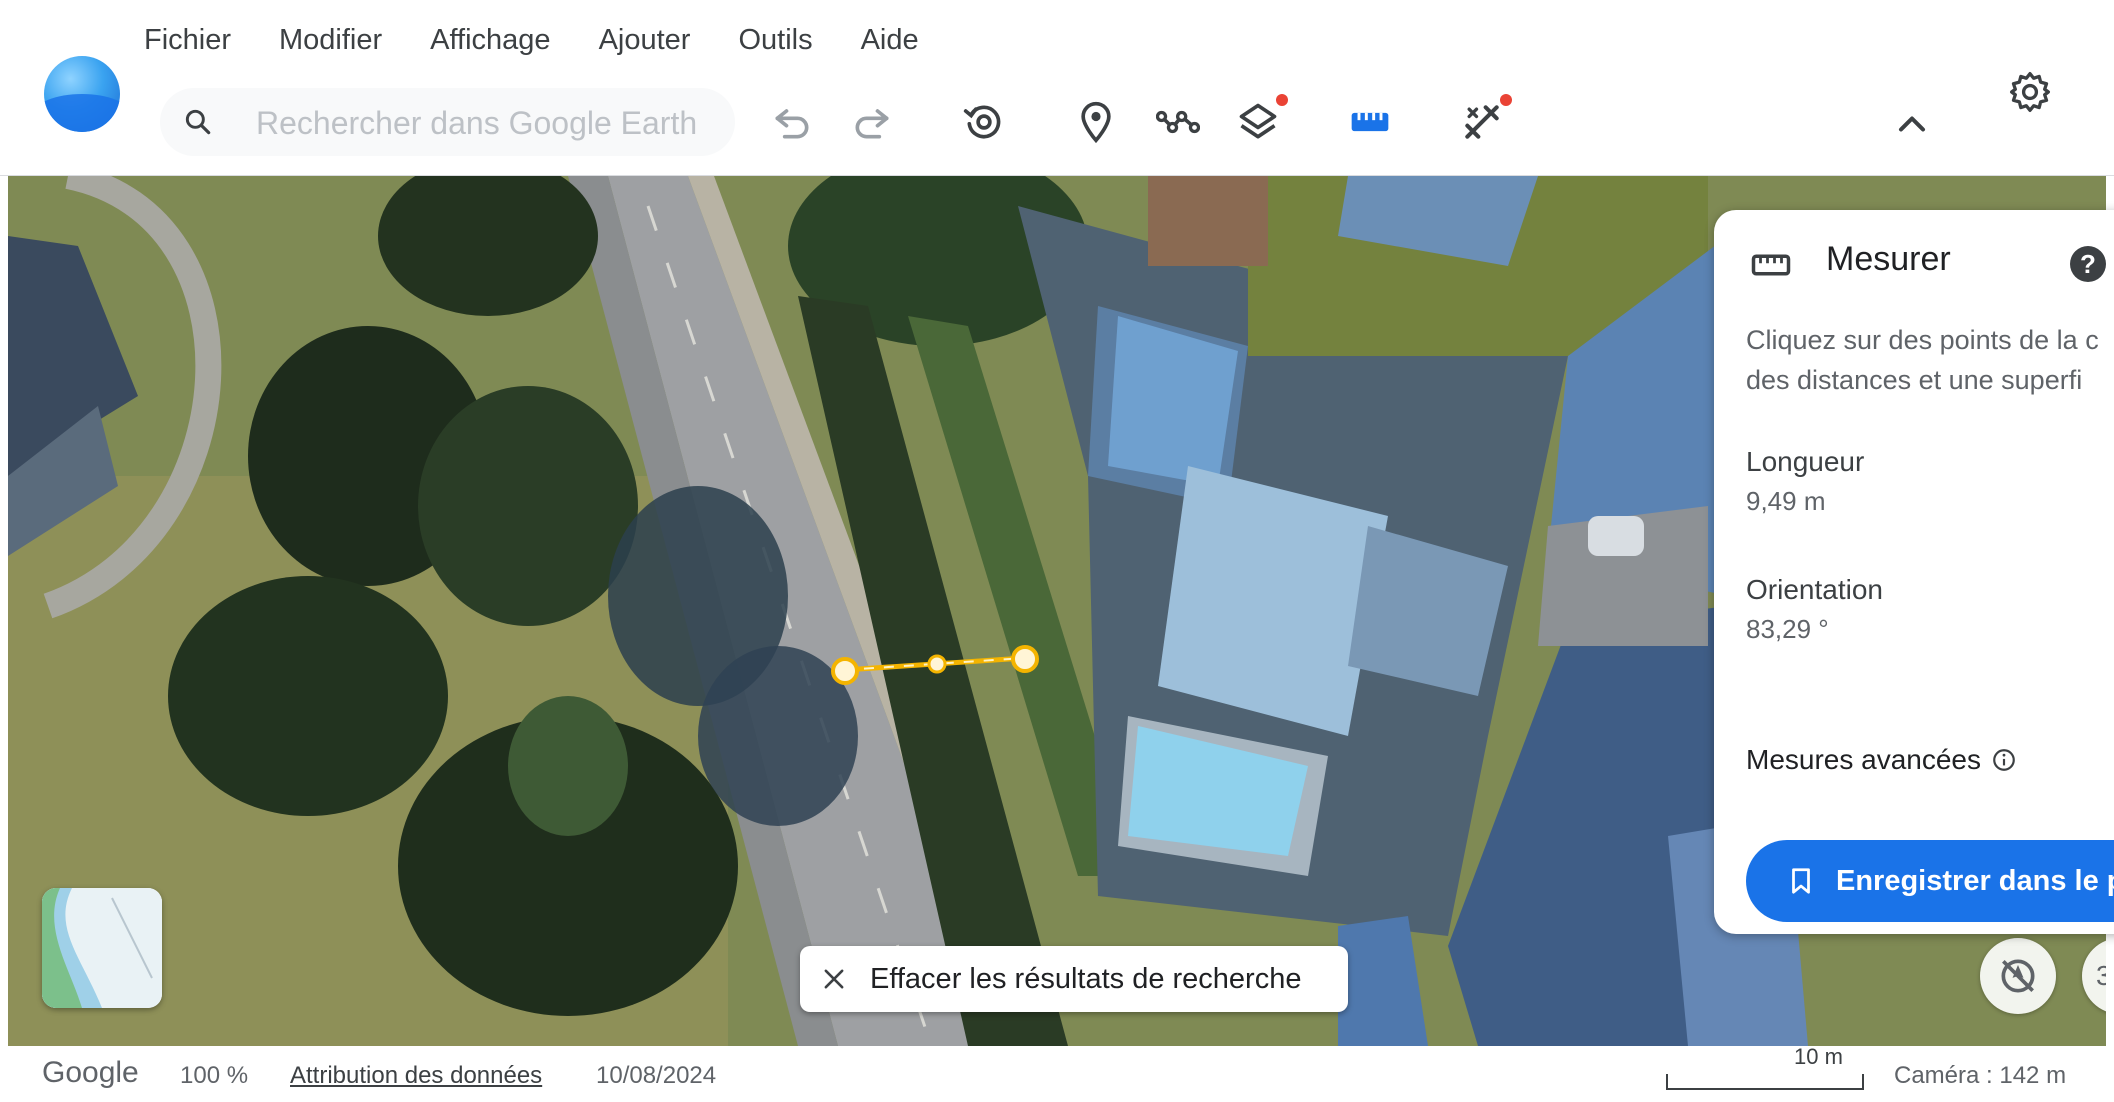 The height and width of the screenshot is (1102, 2114). Describe the element at coordinates (1975, 880) in the screenshot. I see `save-to-project-label: Enregistrer dans le pr` at that location.